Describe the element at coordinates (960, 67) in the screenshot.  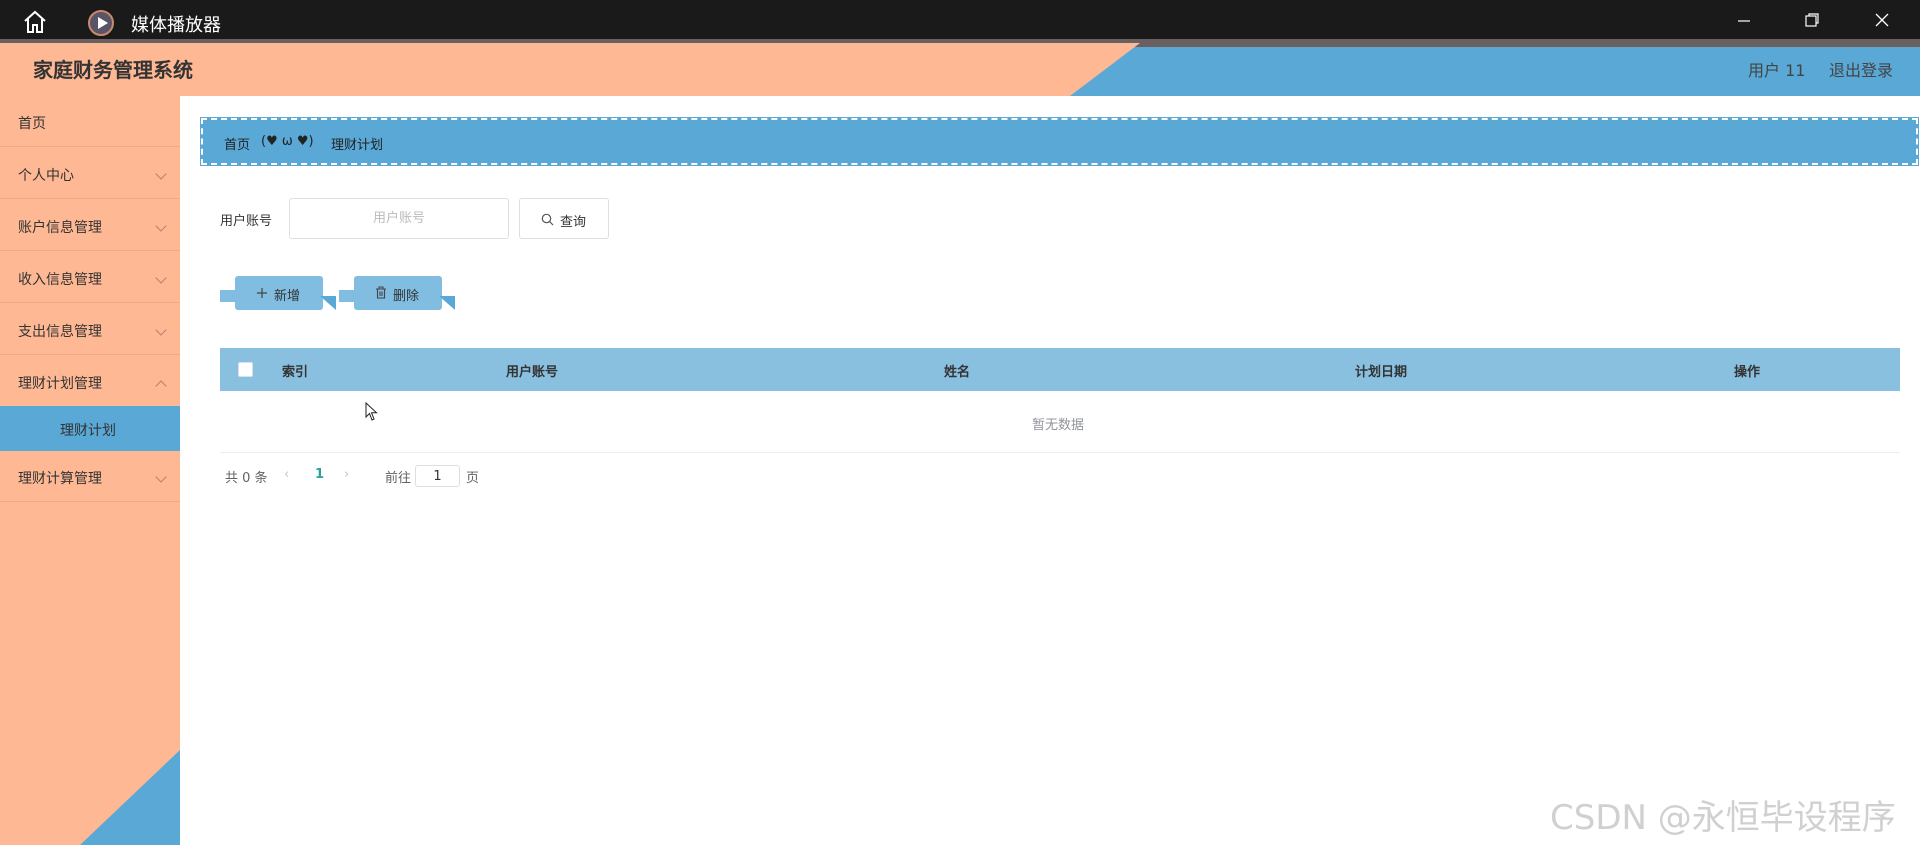
I see `app-header: 家庭财务管理系统 用户 11 退出登录` at that location.